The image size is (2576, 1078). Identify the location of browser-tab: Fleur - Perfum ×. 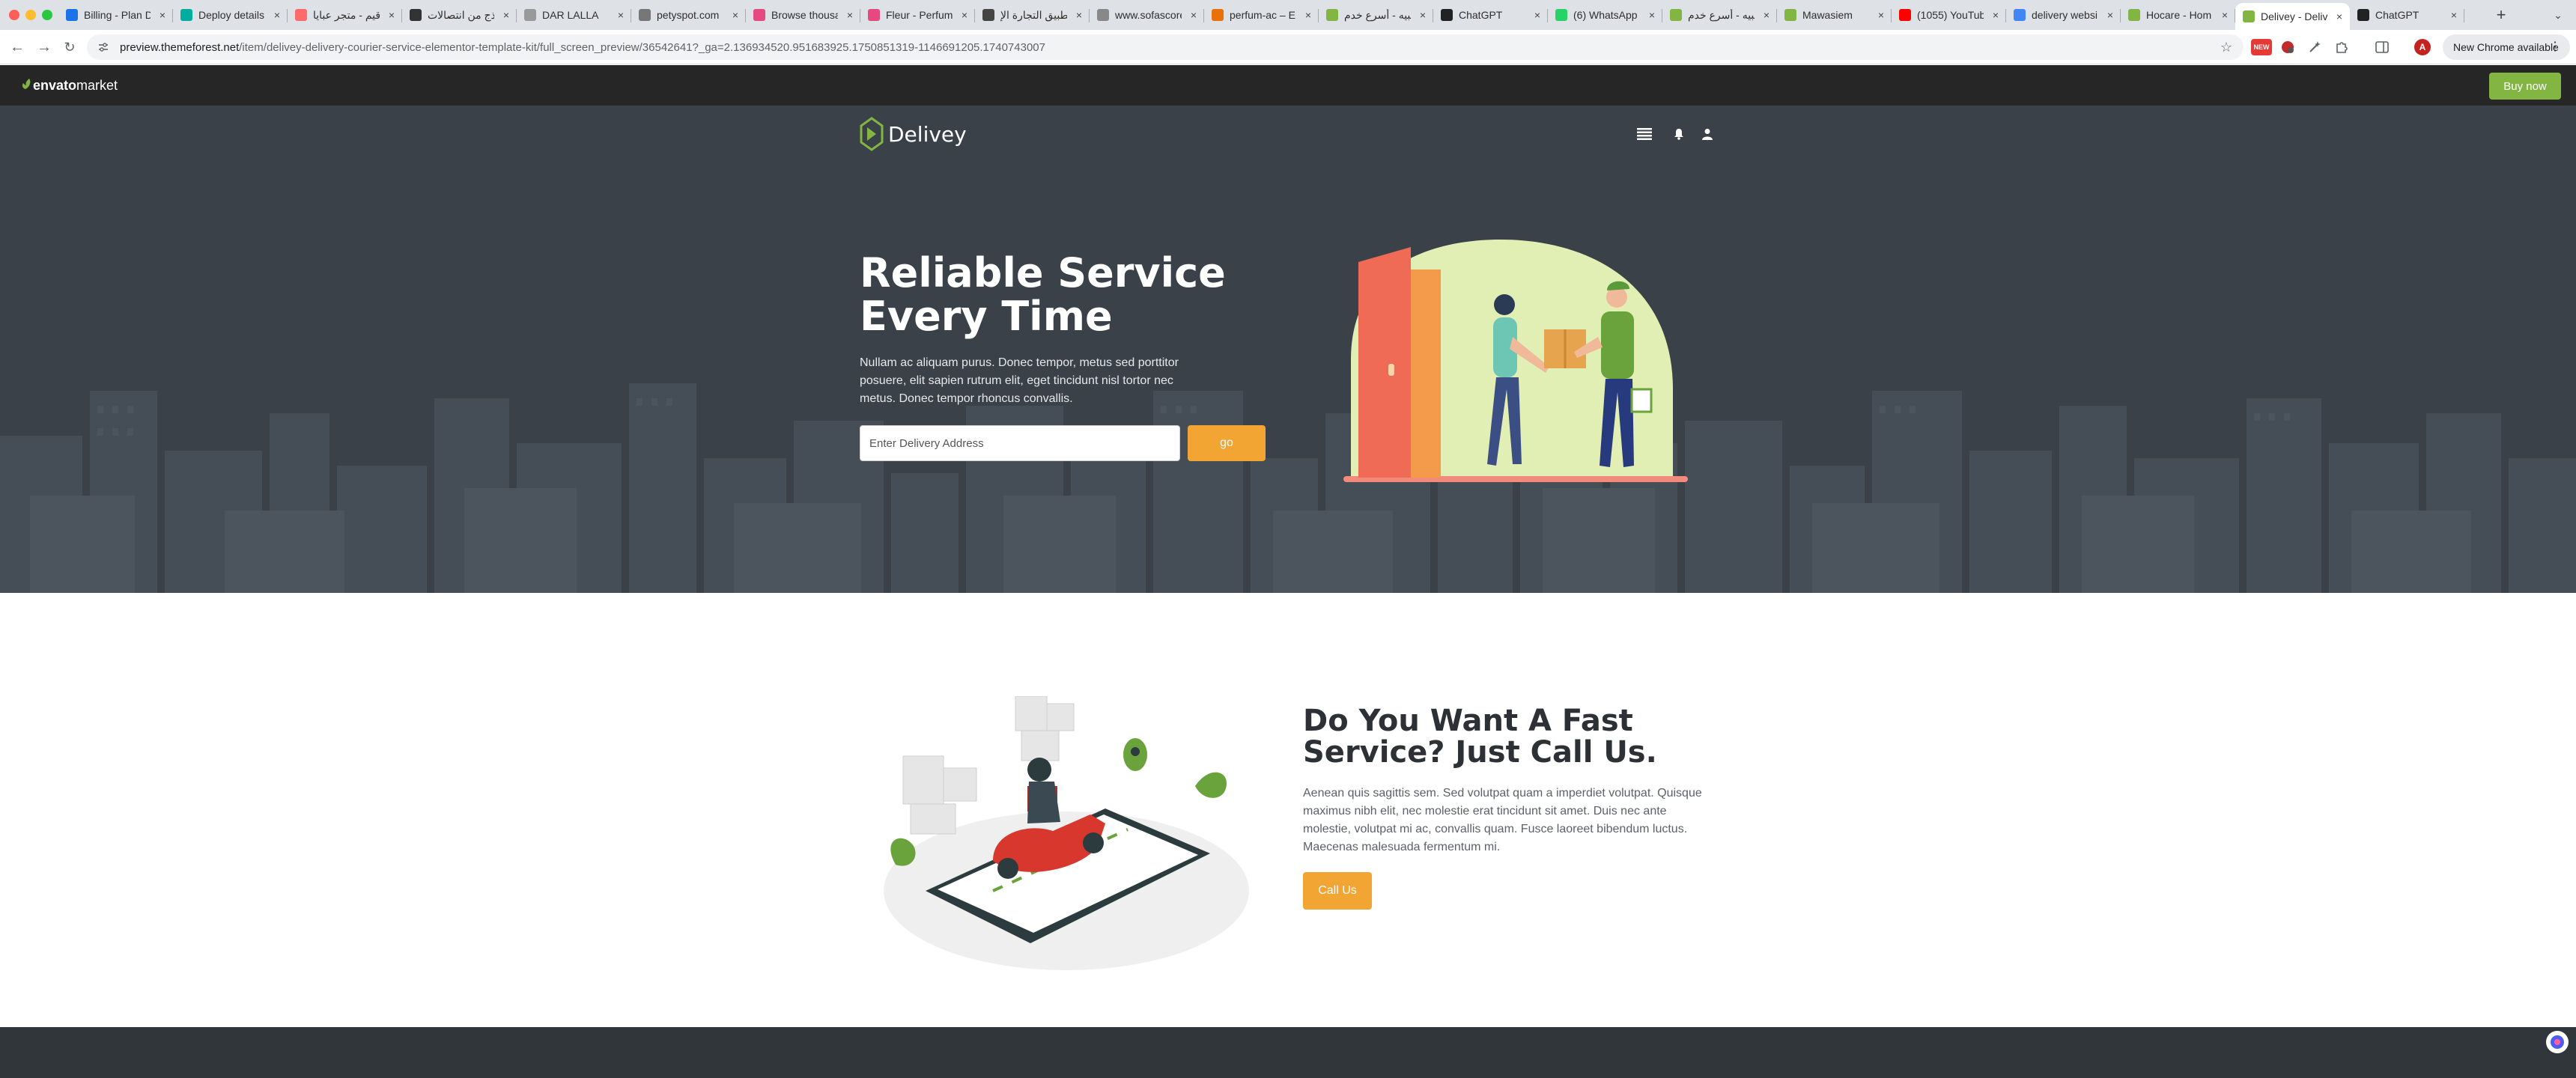
(917, 15).